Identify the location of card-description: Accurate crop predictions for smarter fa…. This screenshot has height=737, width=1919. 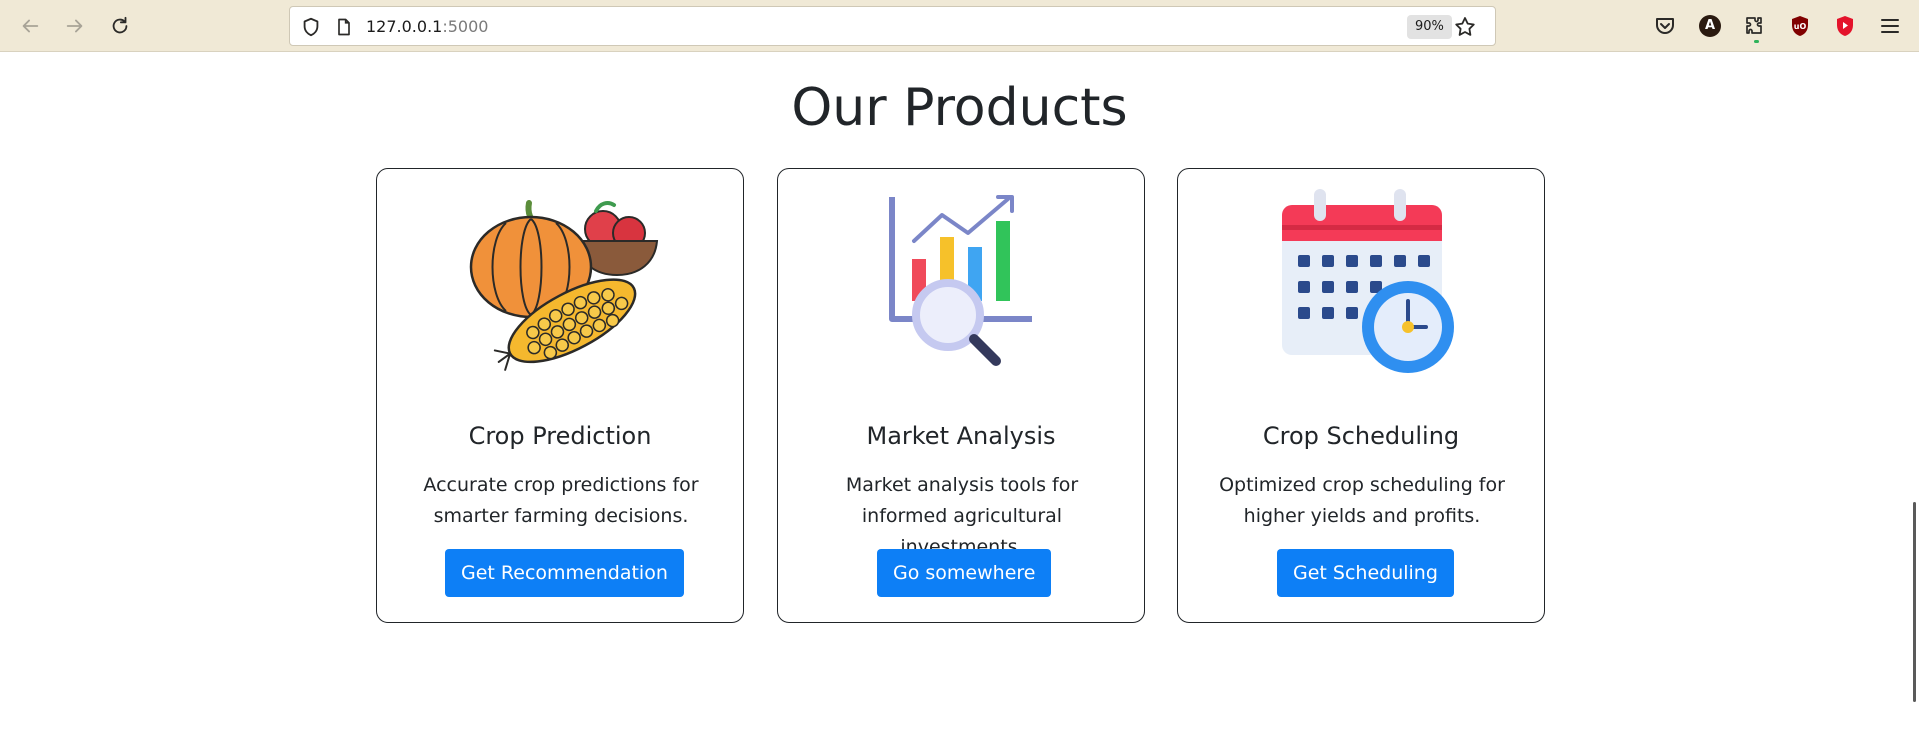
(561, 500).